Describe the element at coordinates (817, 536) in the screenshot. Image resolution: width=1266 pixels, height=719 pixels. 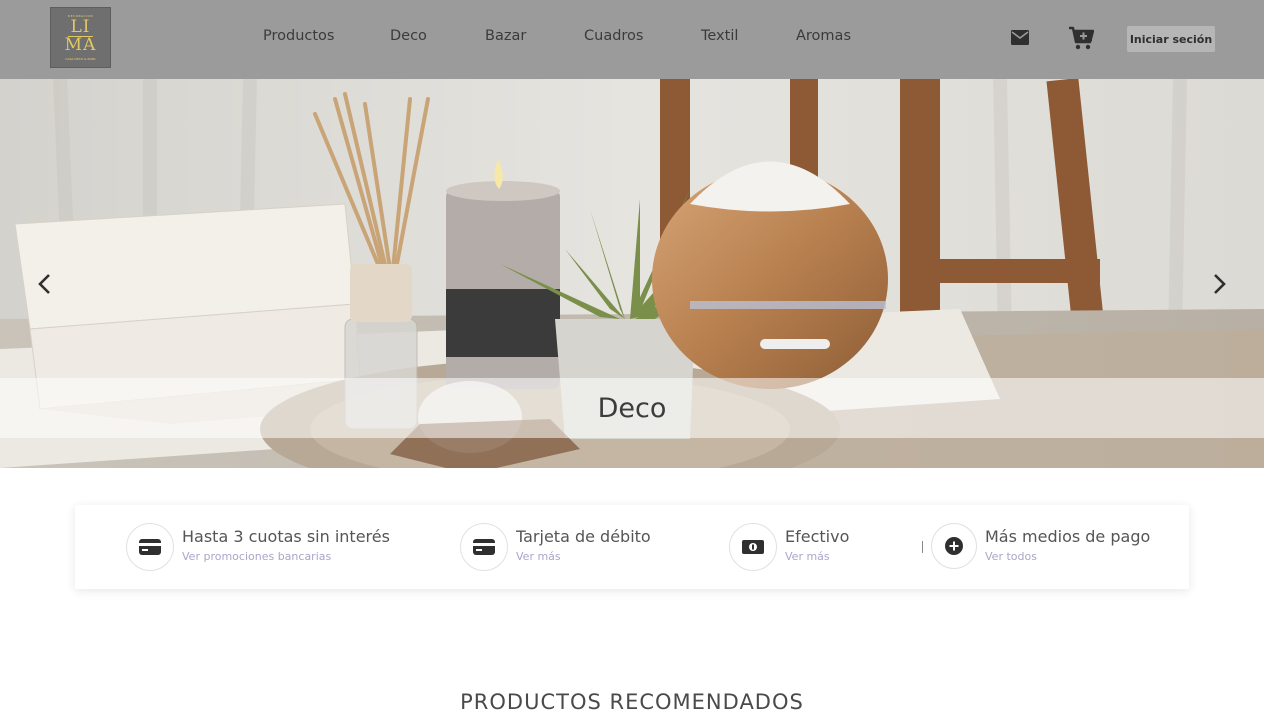
I see `payment-title: Efectivo` at that location.